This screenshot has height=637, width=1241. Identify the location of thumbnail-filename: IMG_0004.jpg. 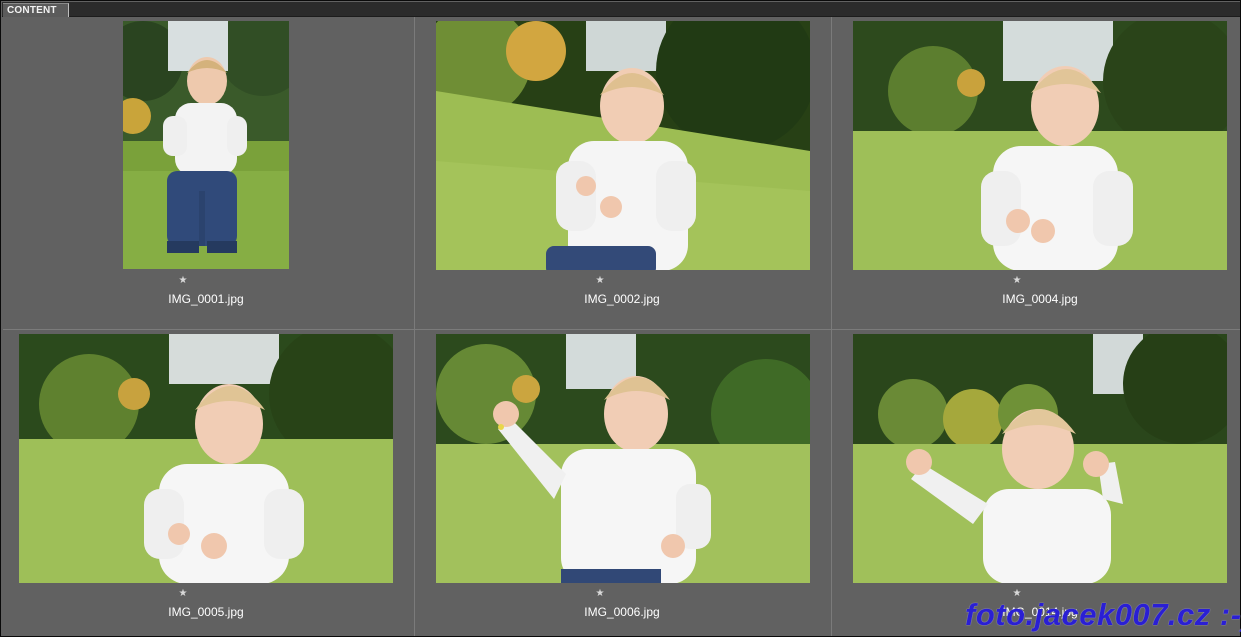
(1040, 299).